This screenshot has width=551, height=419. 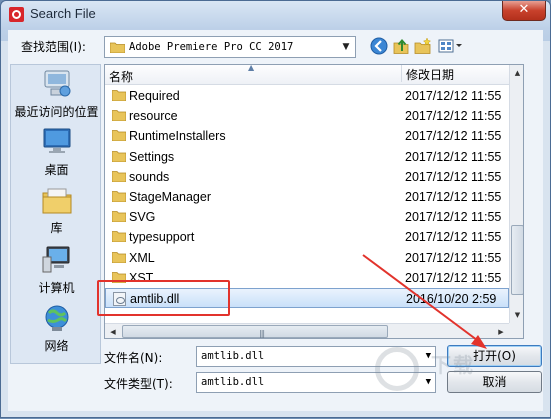 I want to click on column-header-name: 名称, so click(x=121, y=76).